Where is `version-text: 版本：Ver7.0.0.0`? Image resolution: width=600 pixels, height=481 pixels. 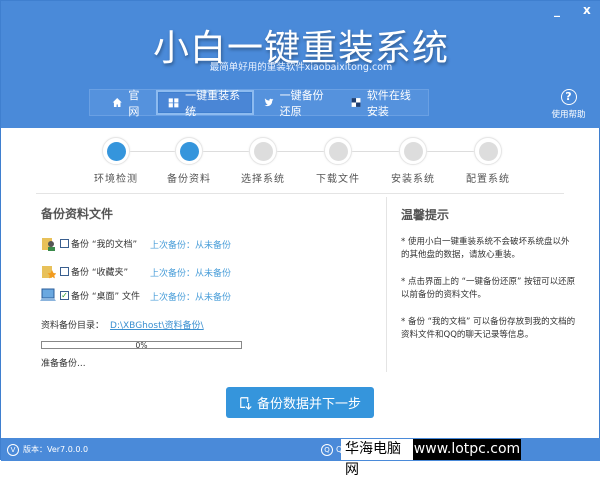 version-text: 版本：Ver7.0.0.0 is located at coordinates (56, 449).